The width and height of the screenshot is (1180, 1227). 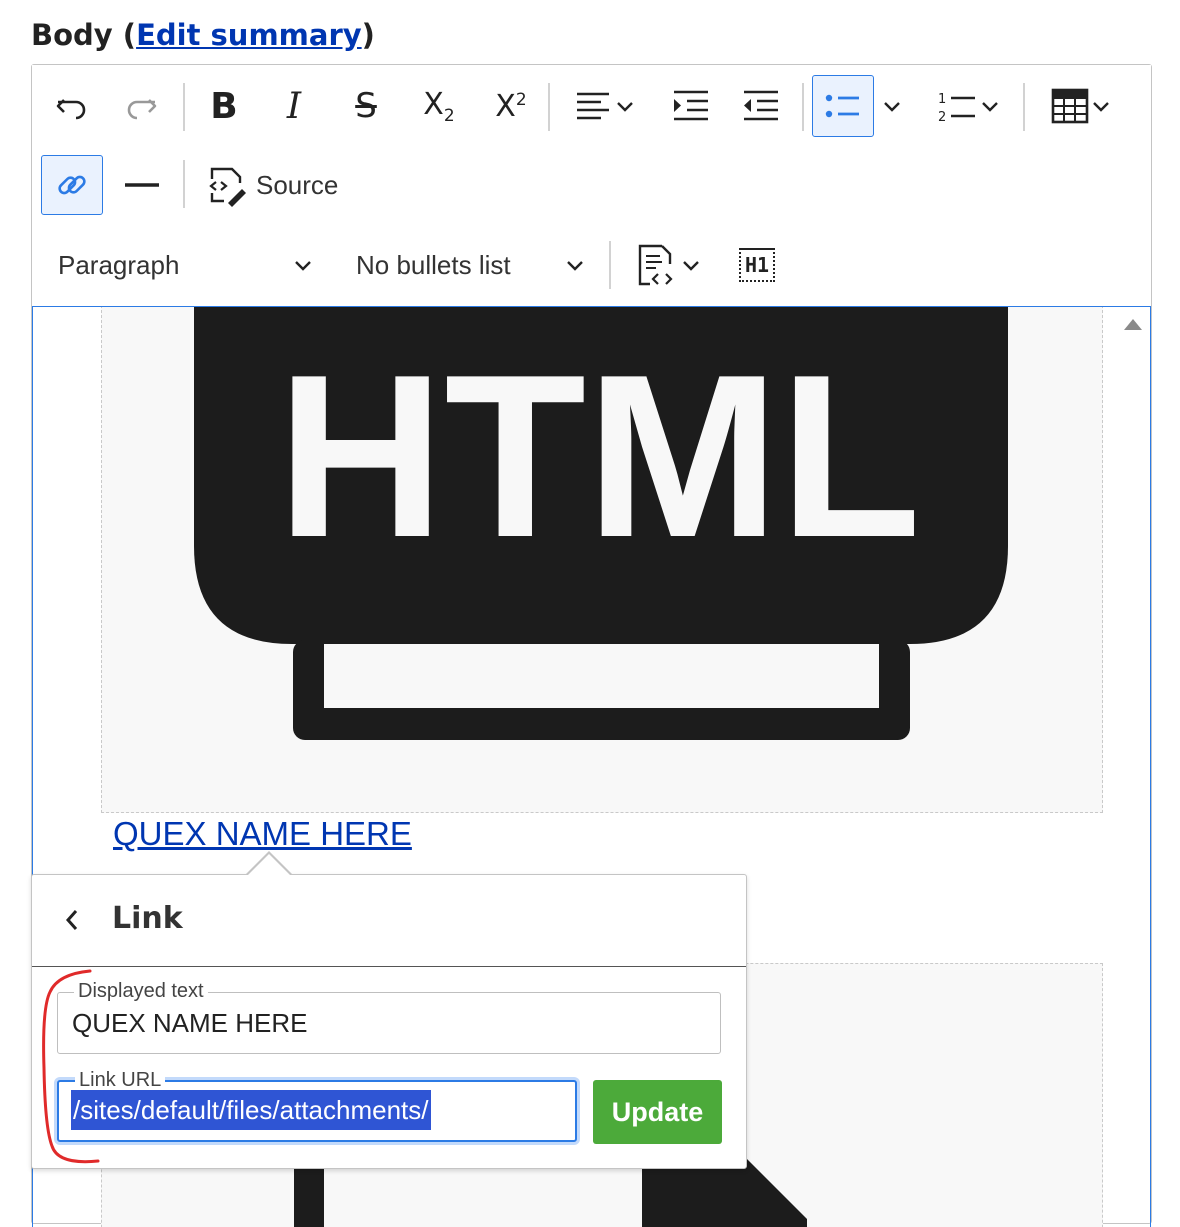 I want to click on heading-attributes-button: H1, so click(x=757, y=265).